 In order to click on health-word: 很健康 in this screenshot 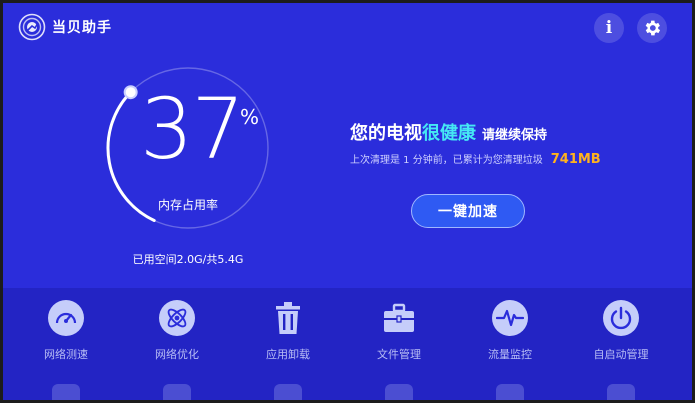, I will do `click(449, 133)`.